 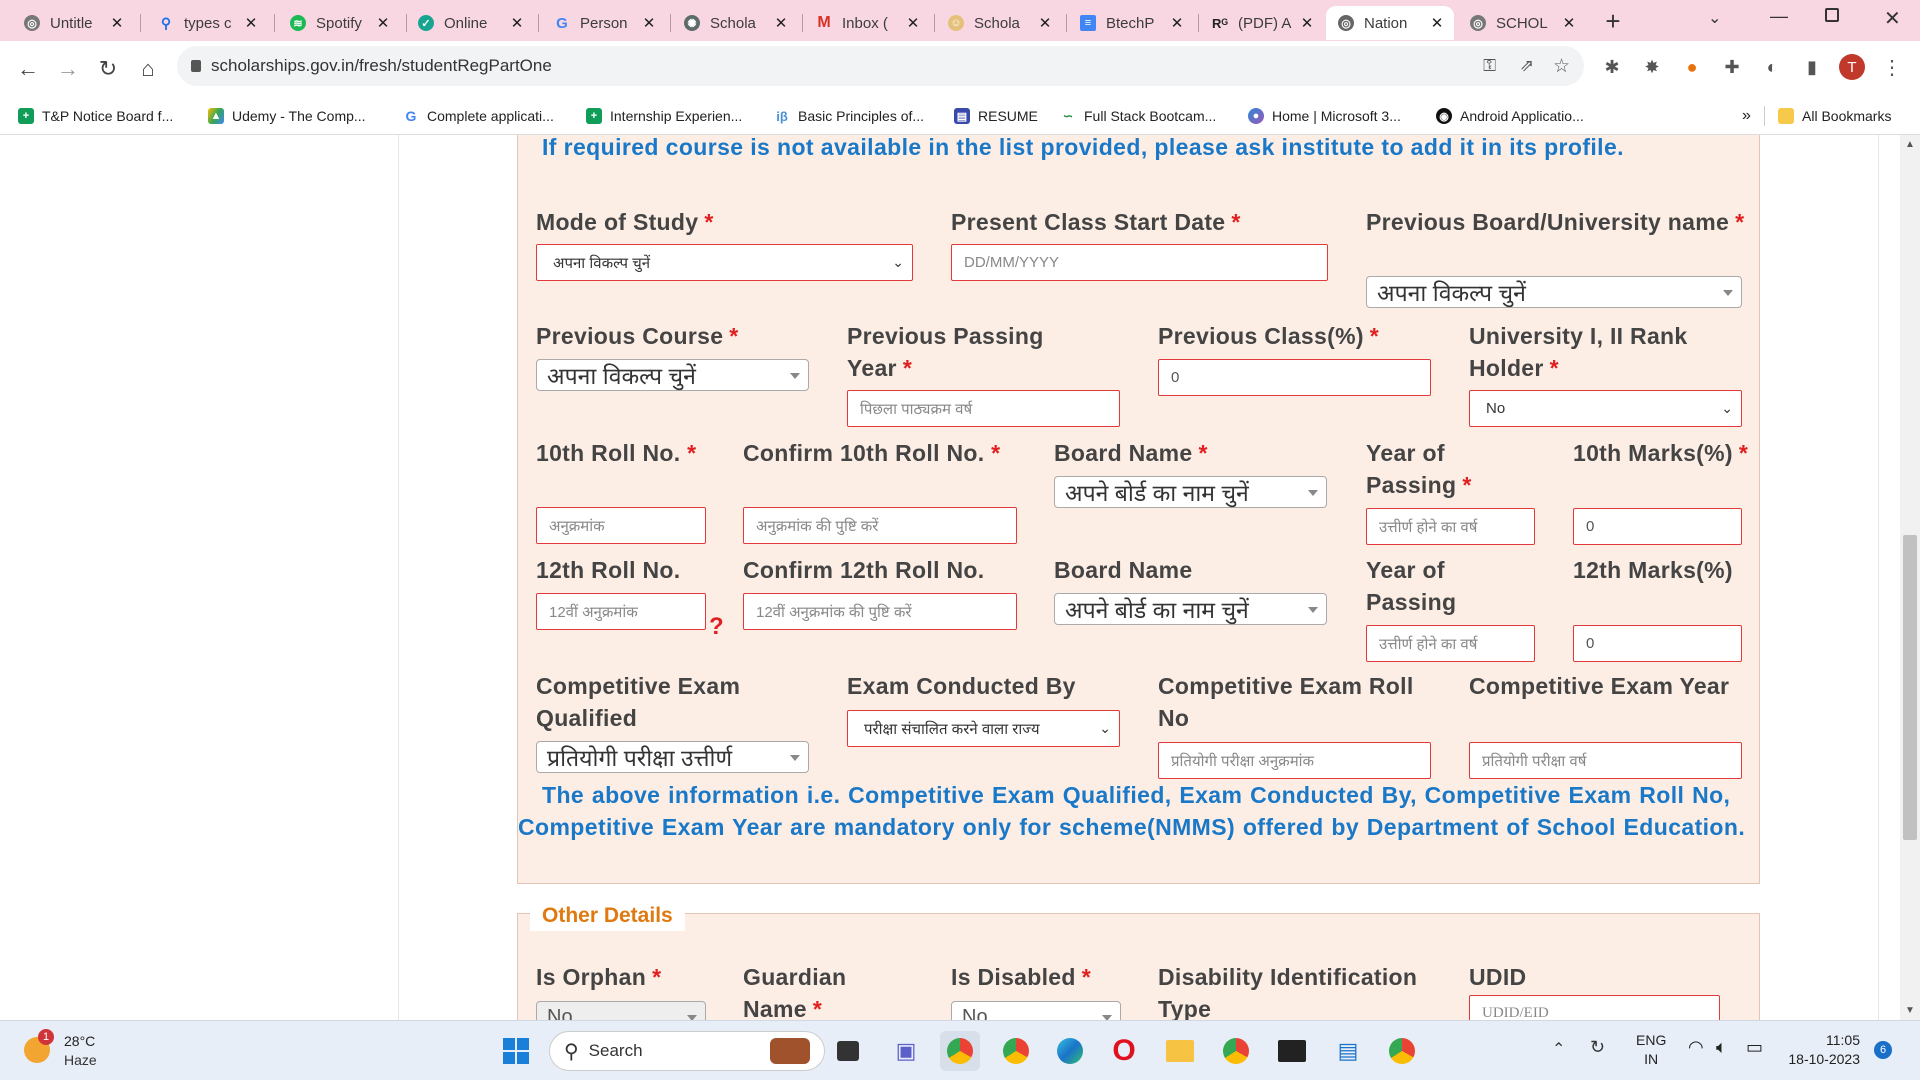 What do you see at coordinates (148, 69) in the screenshot?
I see `home-icon: ⌂` at bounding box center [148, 69].